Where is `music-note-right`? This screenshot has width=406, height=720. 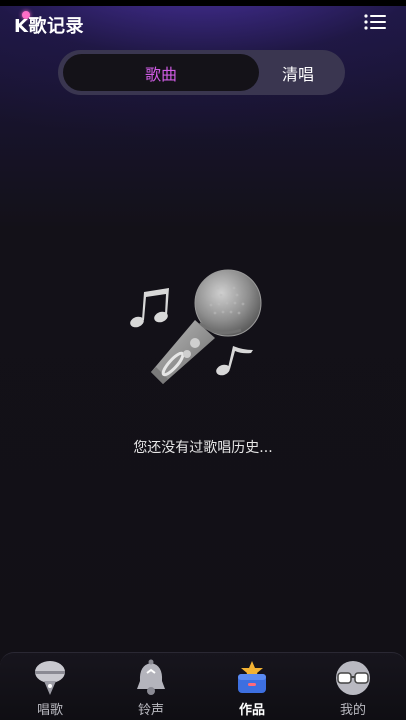
music-note-right is located at coordinates (234, 361).